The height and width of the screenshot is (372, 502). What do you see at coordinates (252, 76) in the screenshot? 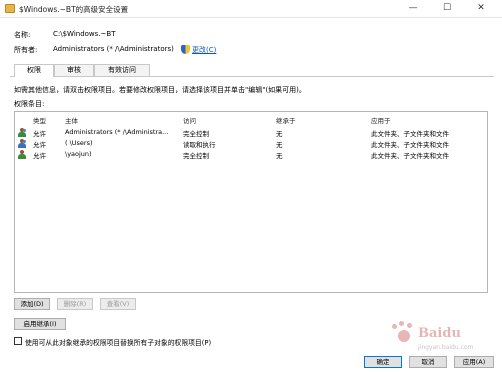
I see `tab-panel-border` at bounding box center [252, 76].